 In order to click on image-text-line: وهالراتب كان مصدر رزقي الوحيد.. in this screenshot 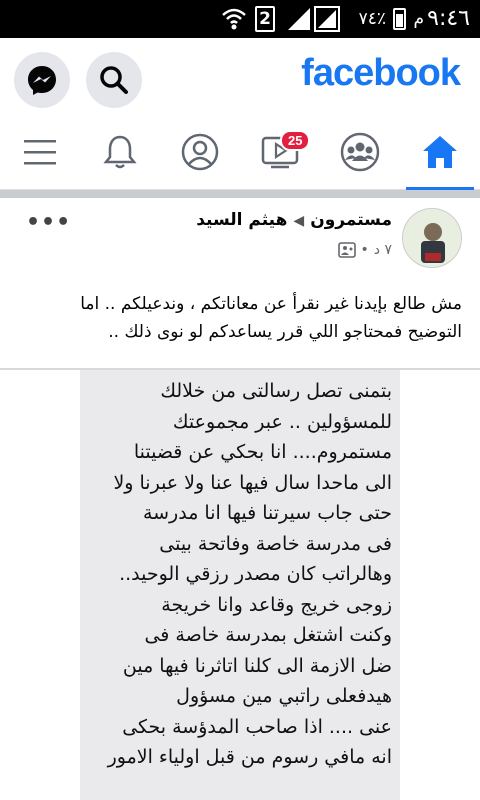, I will do `click(255, 574)`.